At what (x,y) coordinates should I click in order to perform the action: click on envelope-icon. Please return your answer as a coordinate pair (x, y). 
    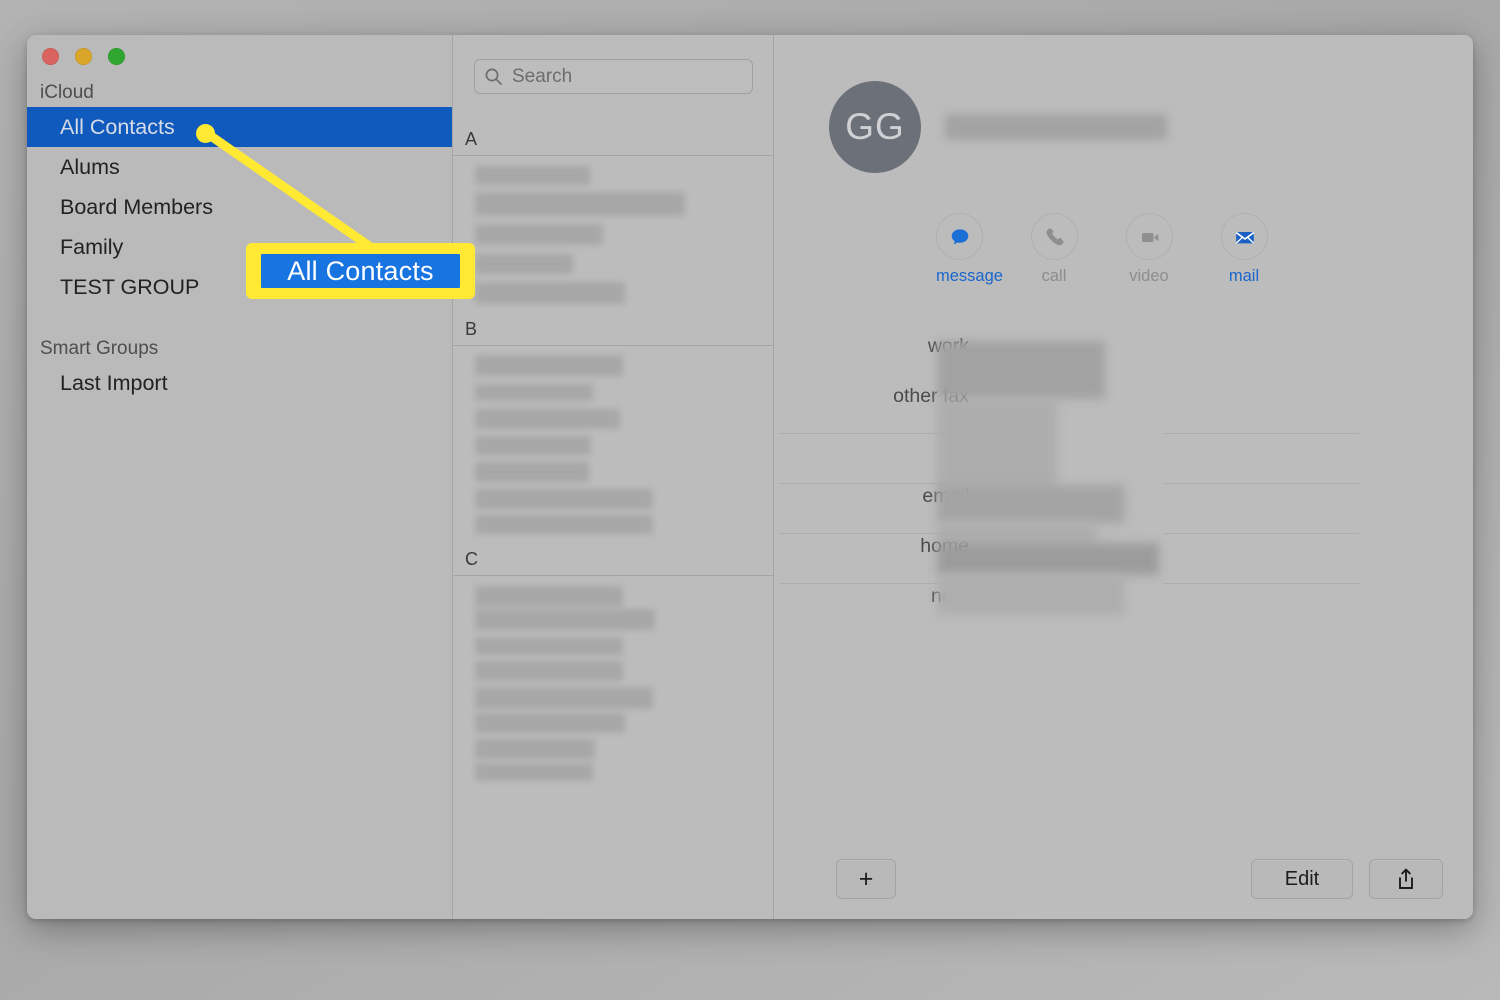
    Looking at the image, I should click on (1244, 237).